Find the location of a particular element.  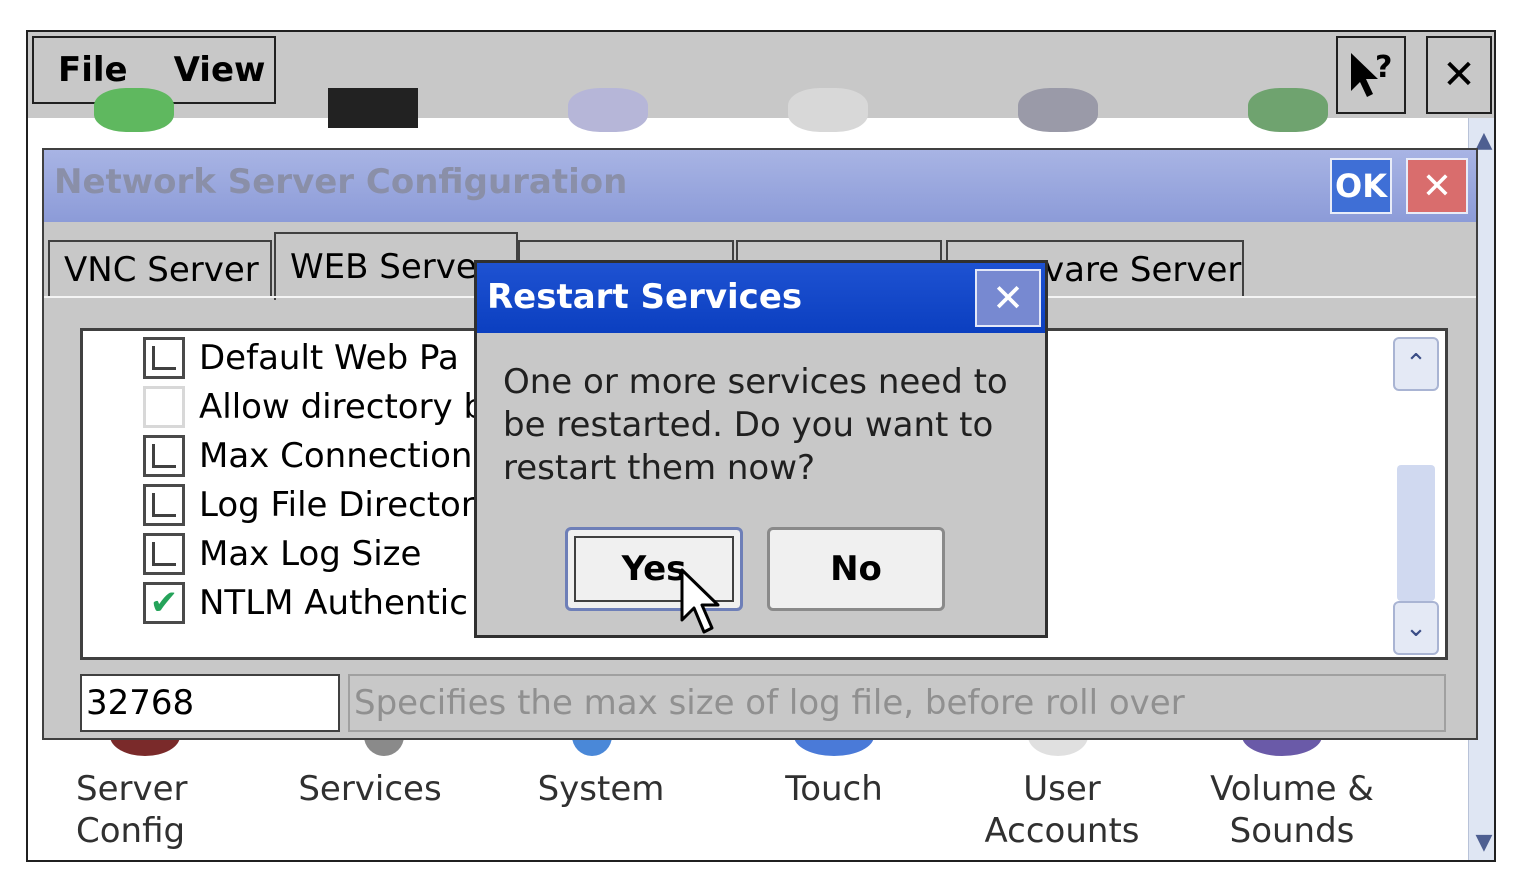

list-item: Max Connection is located at coordinates (307, 456).